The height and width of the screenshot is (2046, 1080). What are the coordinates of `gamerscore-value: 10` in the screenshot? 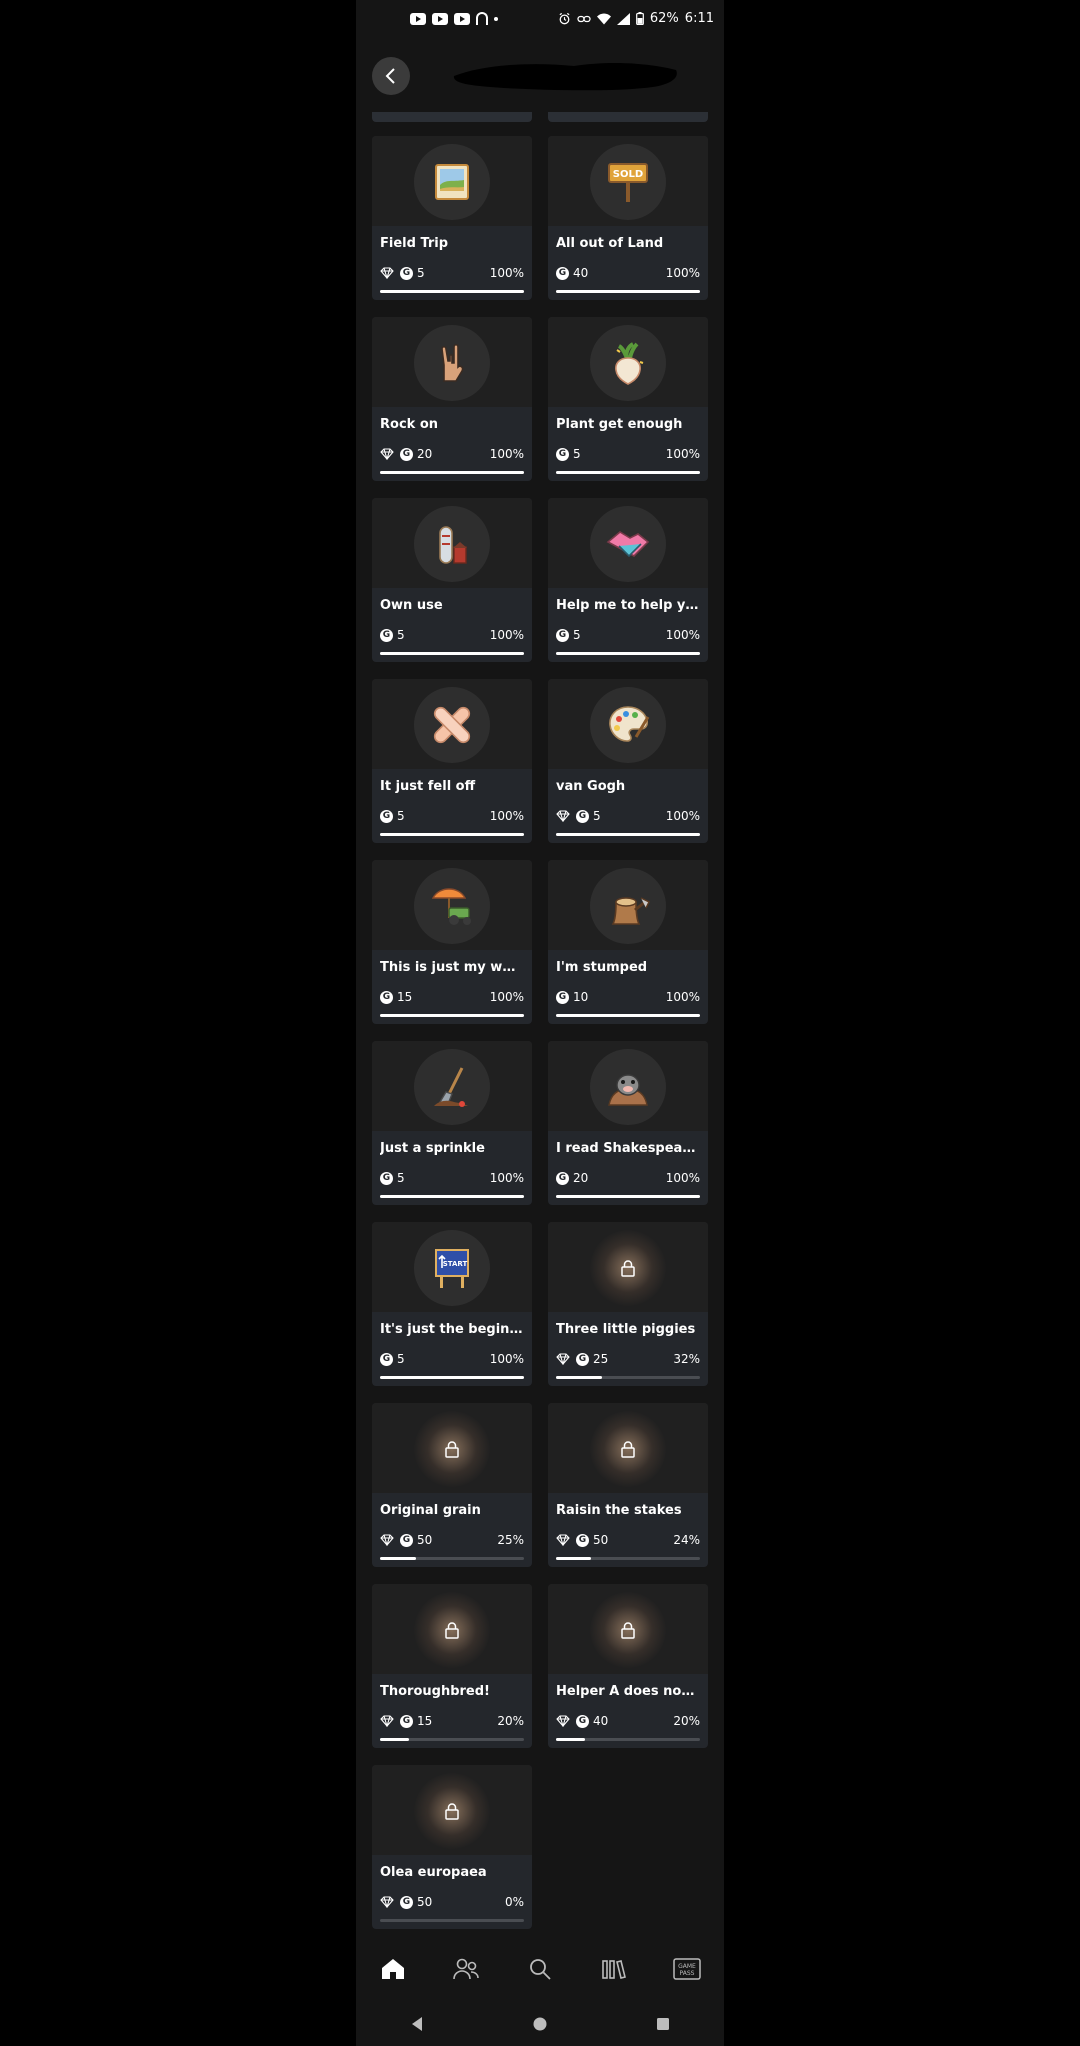 It's located at (581, 997).